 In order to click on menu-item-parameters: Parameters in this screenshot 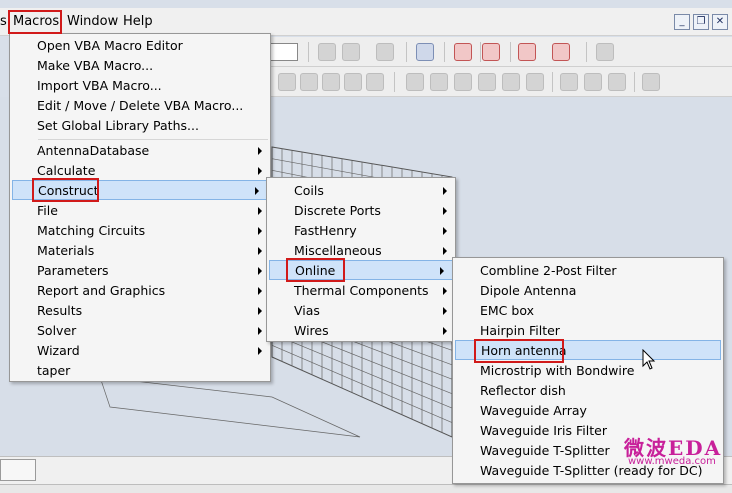, I will do `click(140, 271)`.